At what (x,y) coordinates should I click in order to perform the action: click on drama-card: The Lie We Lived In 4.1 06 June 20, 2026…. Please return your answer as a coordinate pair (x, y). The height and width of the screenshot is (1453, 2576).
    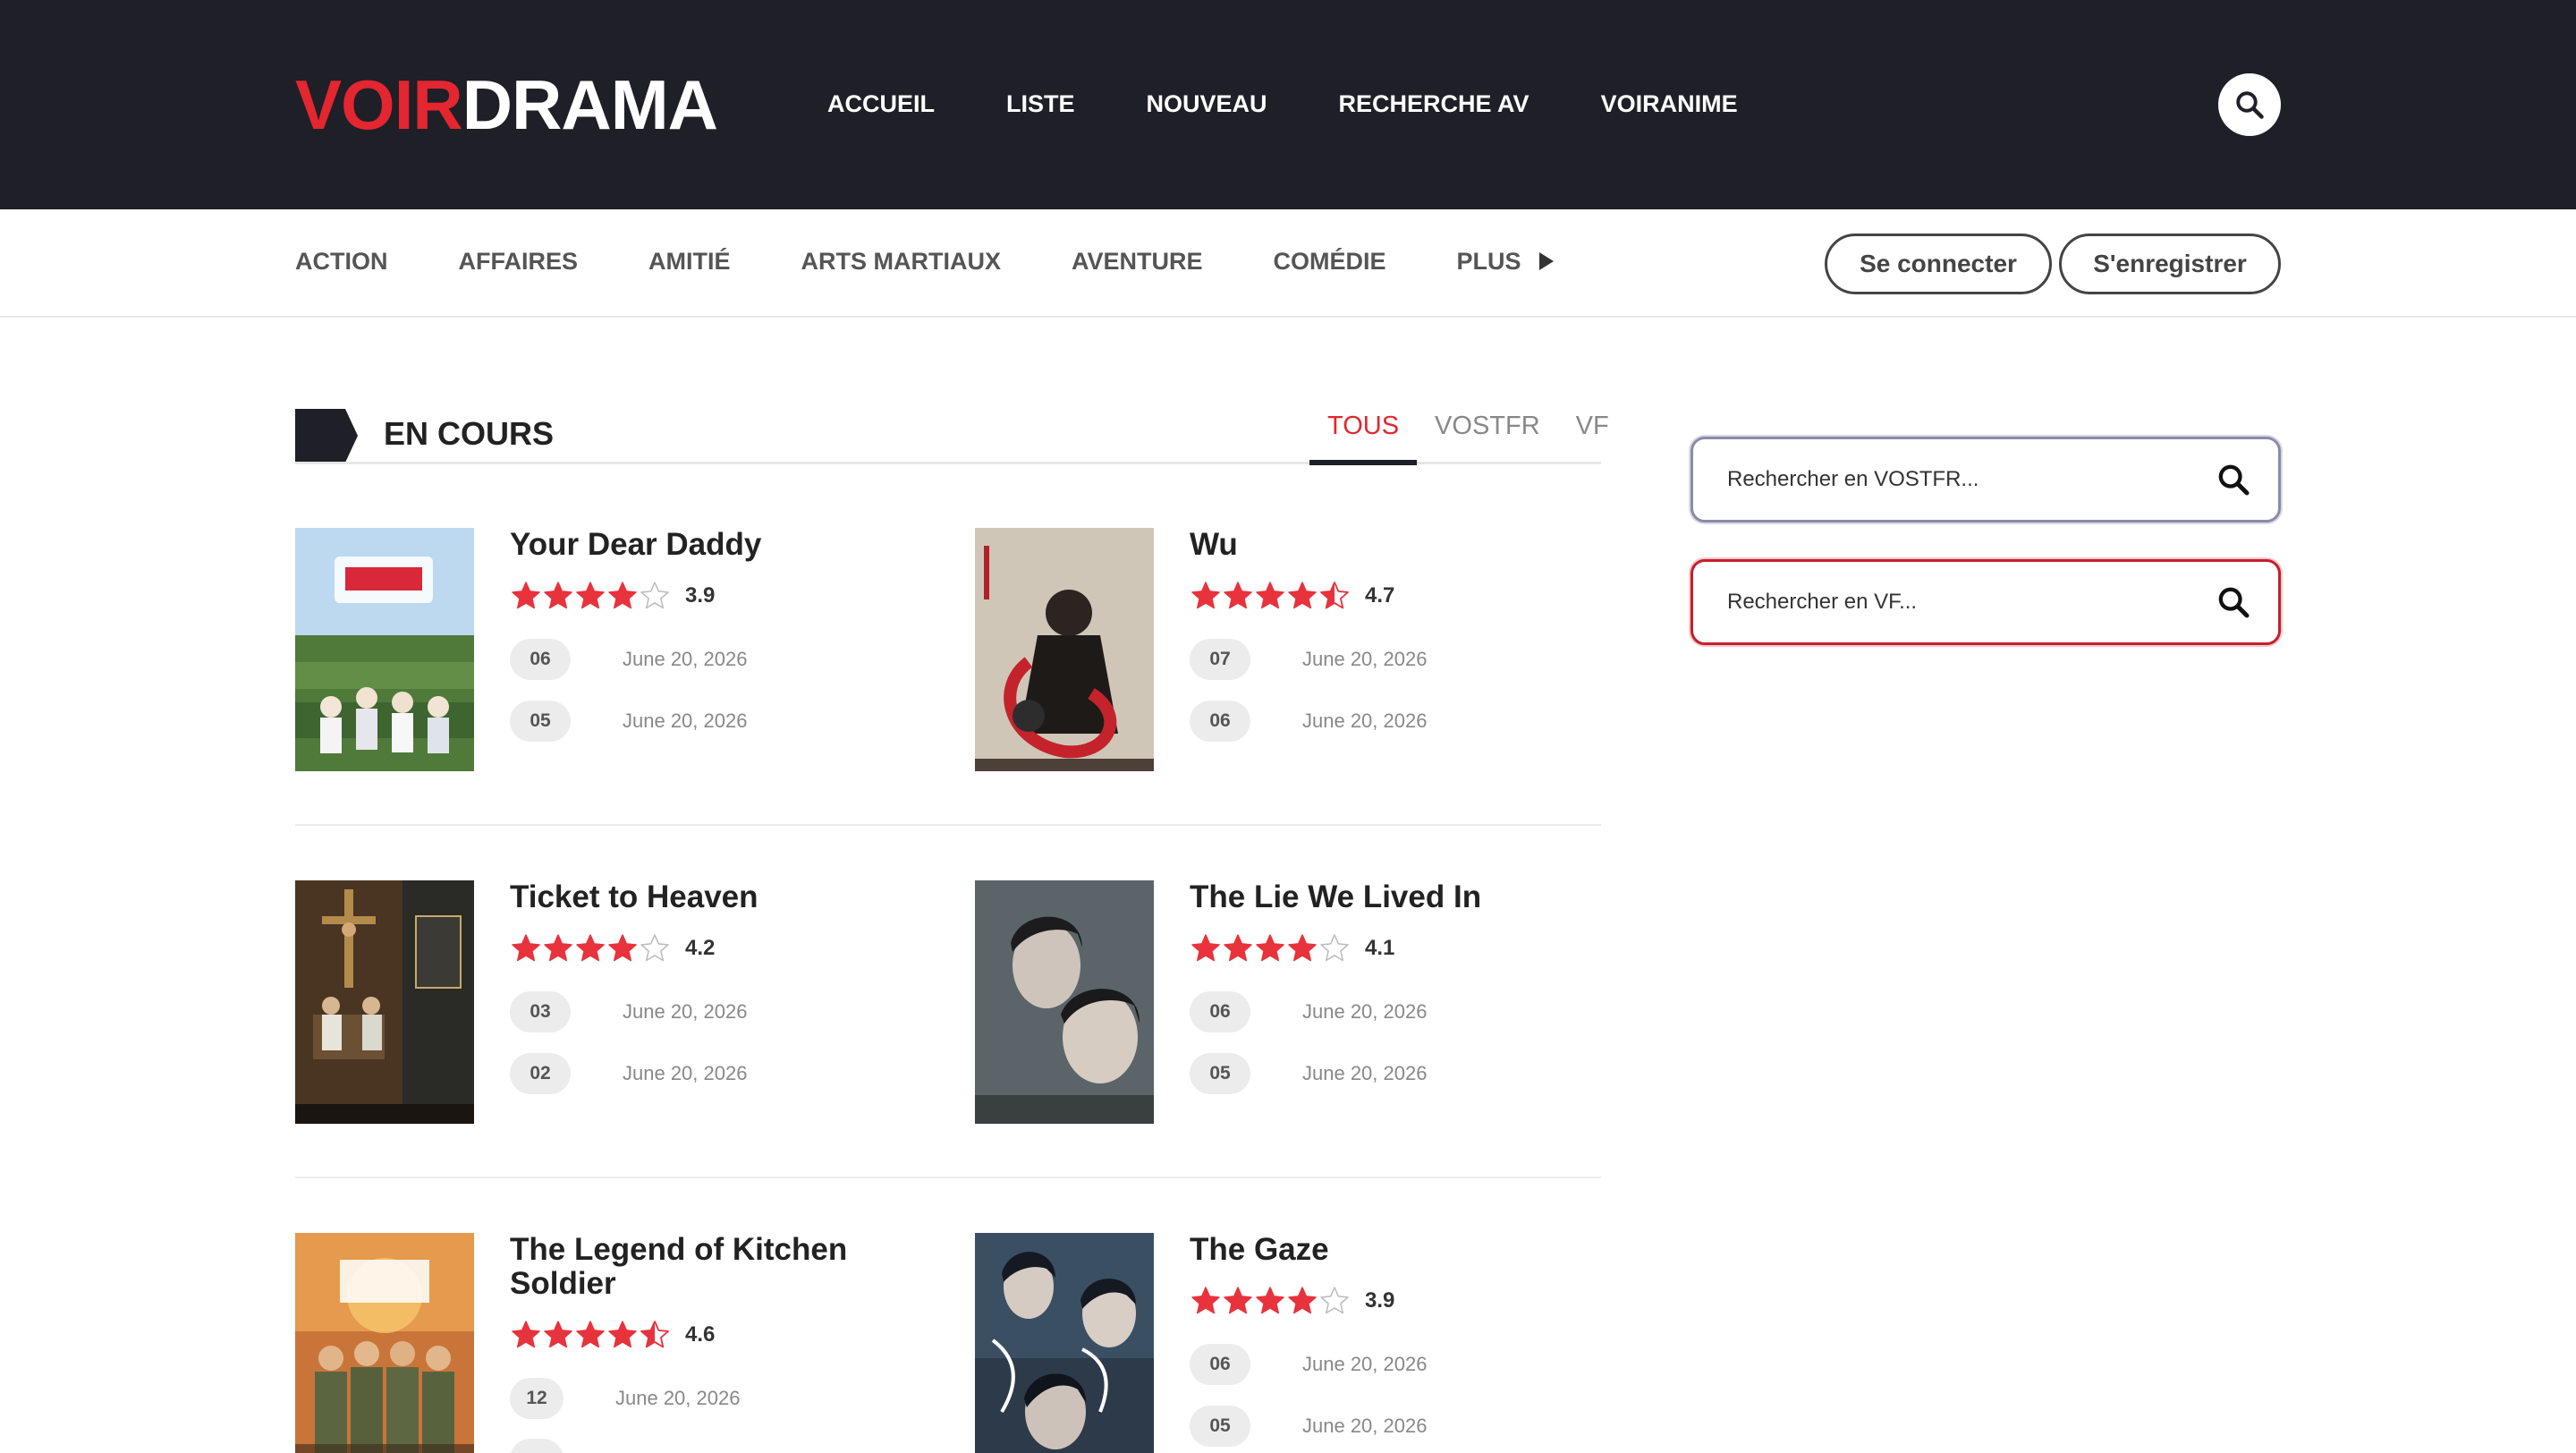
    Looking at the image, I should click on (1288, 1002).